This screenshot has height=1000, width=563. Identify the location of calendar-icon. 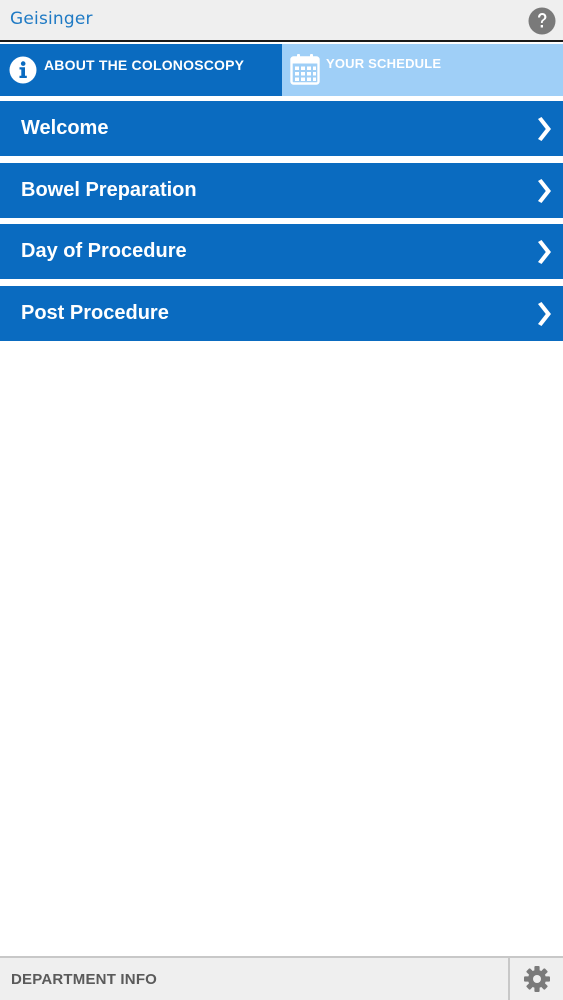
(305, 69).